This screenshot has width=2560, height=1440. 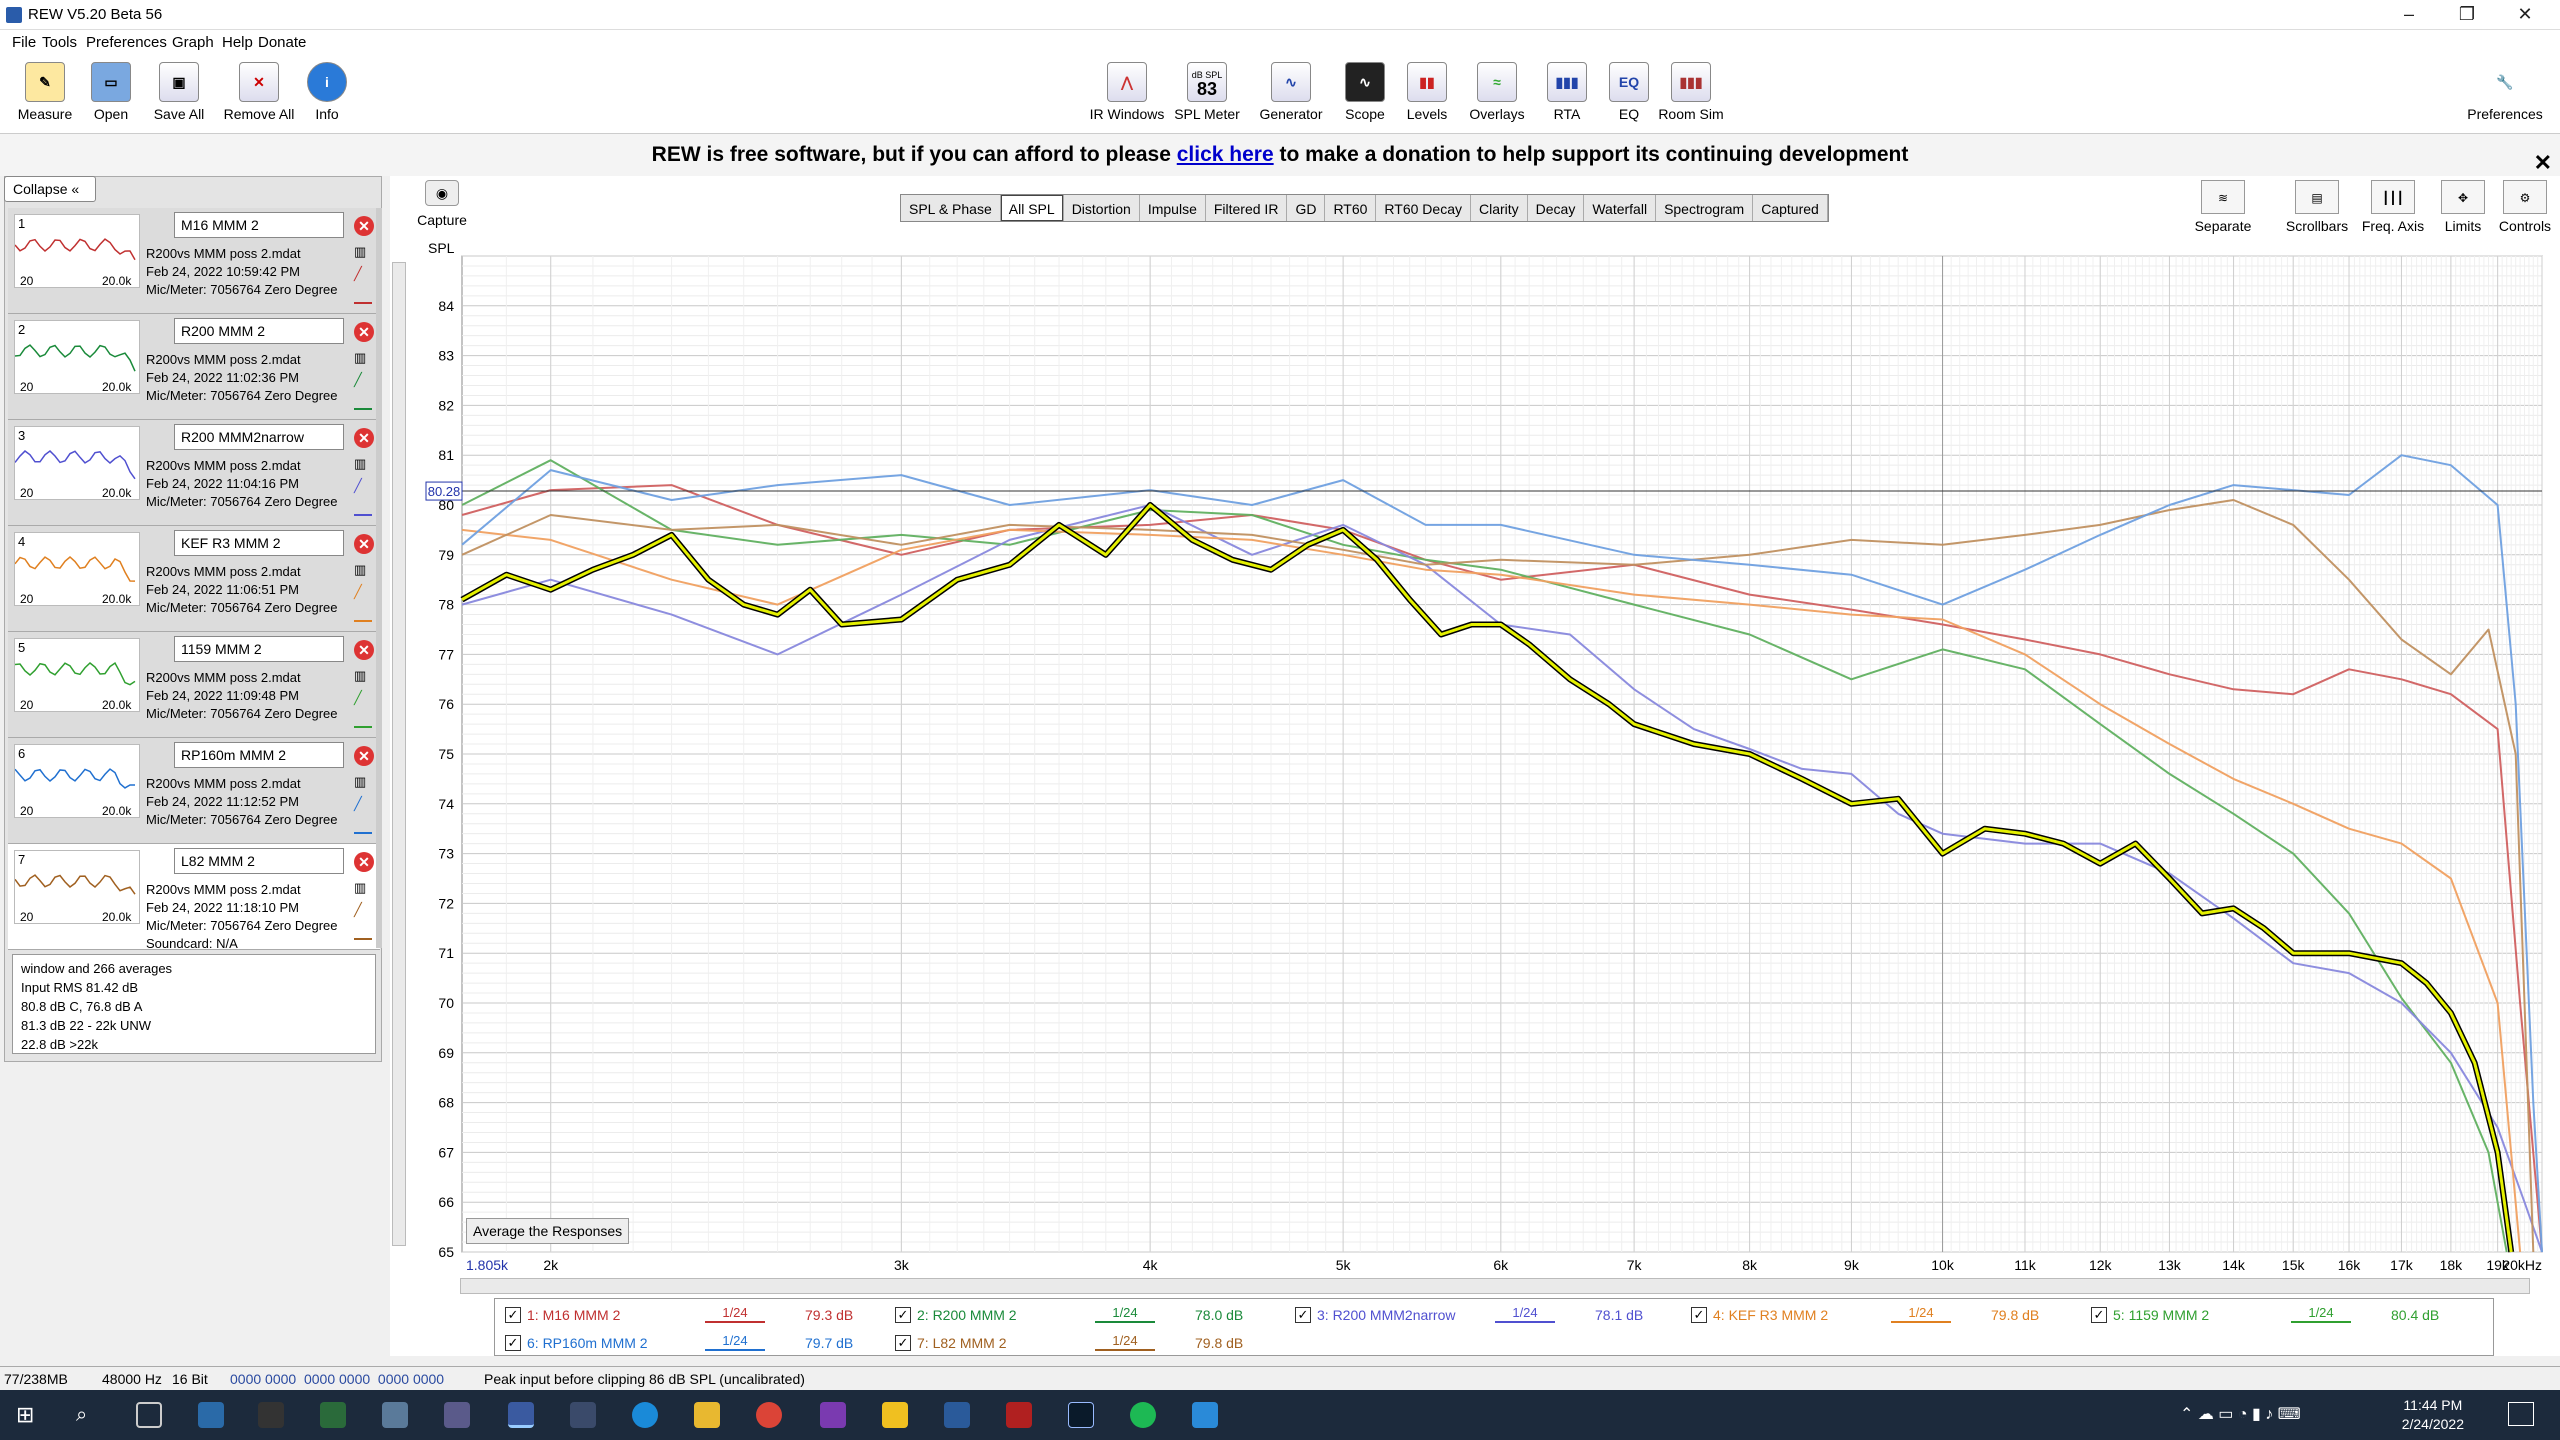 I want to click on rew-taskbar-icon, so click(x=521, y=1415).